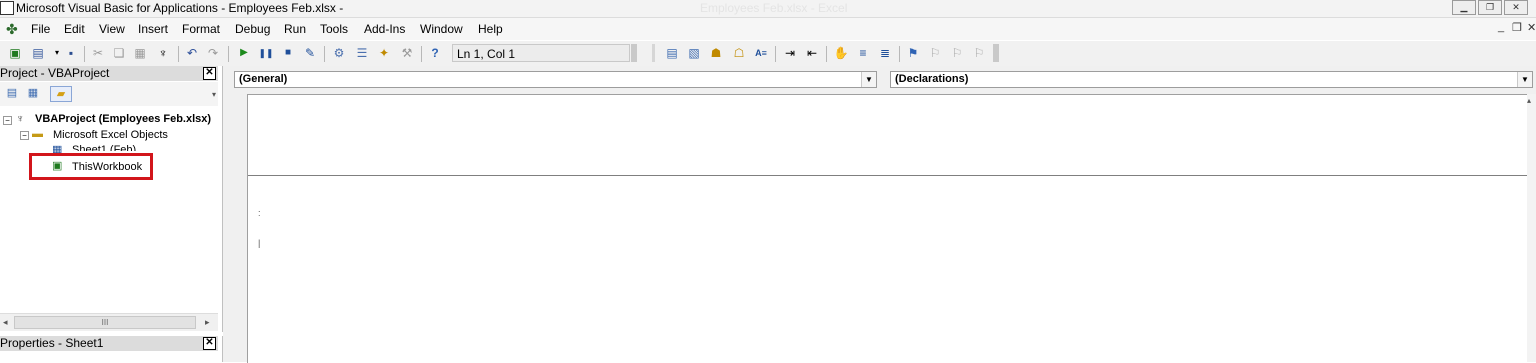 The width and height of the screenshot is (1536, 363). What do you see at coordinates (98, 53) in the screenshot?
I see `cut-icon: ✂` at bounding box center [98, 53].